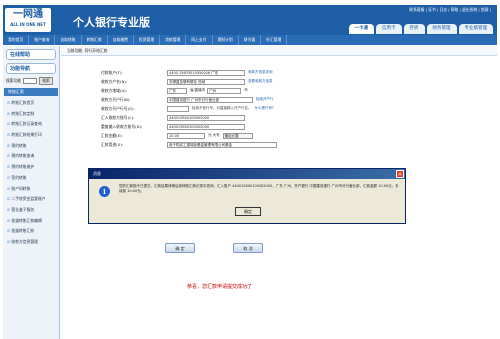 The width and height of the screenshot is (500, 339). I want to click on bank-logo: 一网通 ALL IN ONE NET, so click(28, 20).